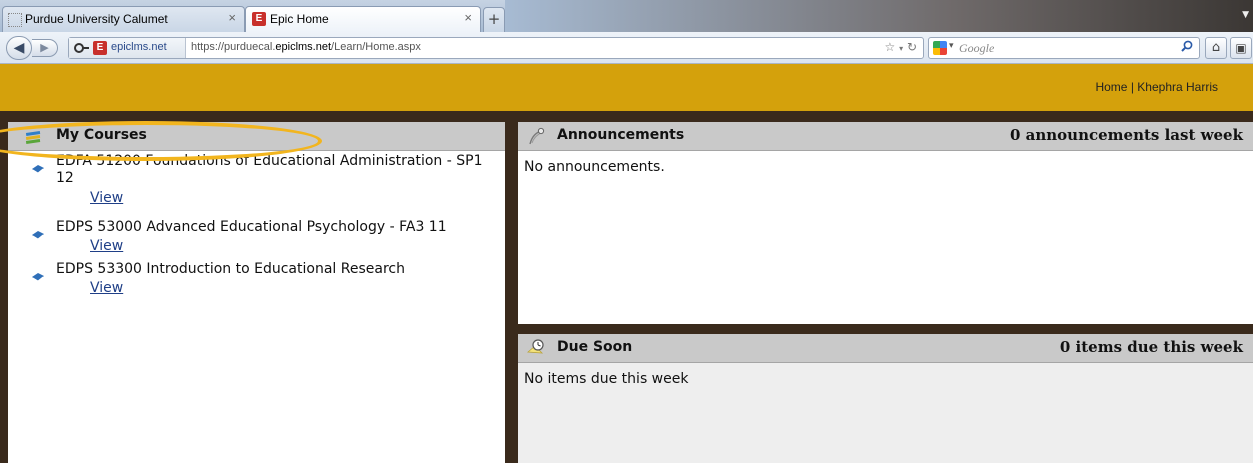 The width and height of the screenshot is (1253, 463). I want to click on books-icon, so click(33, 137).